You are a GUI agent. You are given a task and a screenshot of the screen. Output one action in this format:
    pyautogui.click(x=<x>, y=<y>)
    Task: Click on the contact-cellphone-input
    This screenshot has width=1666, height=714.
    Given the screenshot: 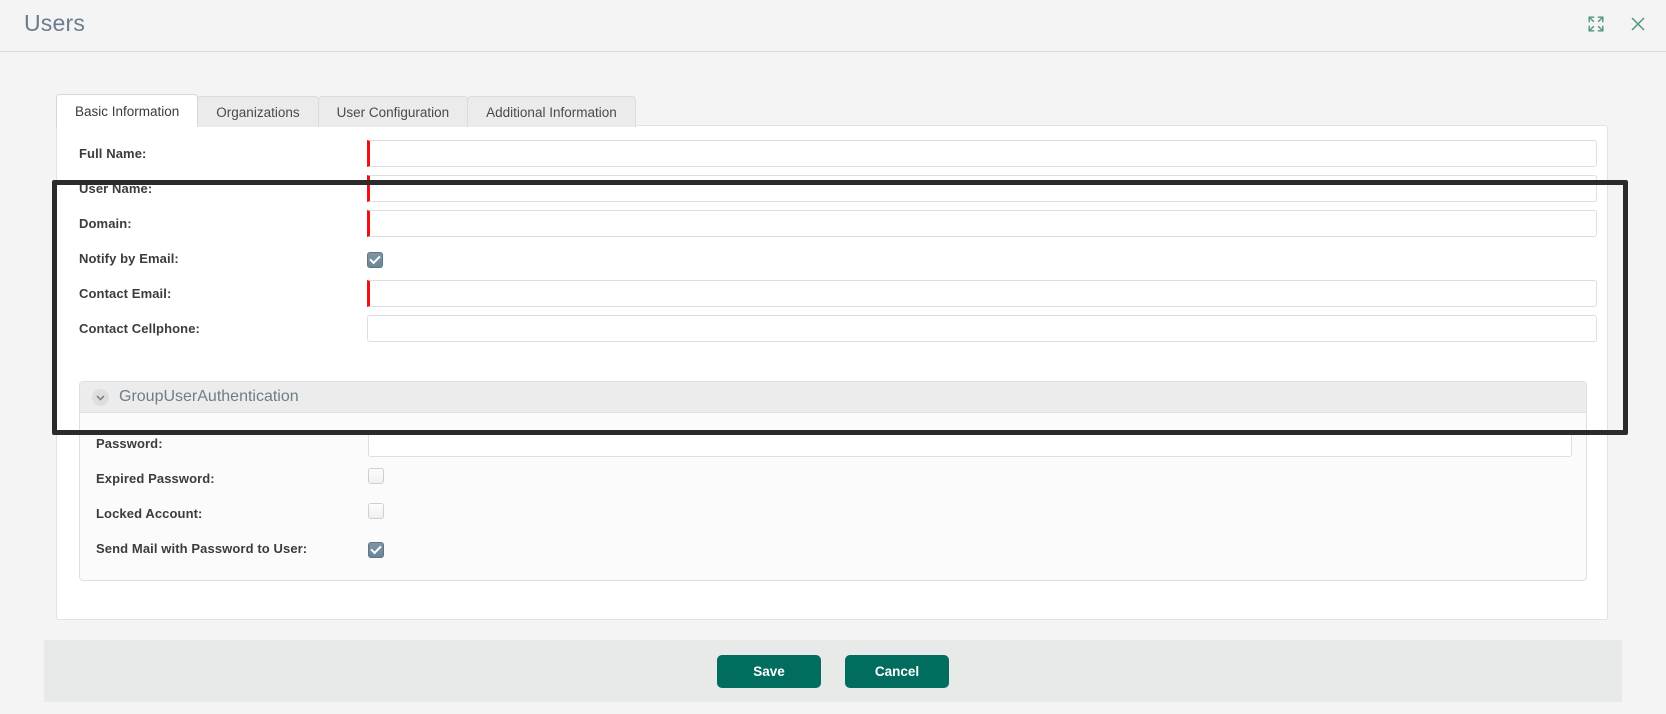 What is the action you would take?
    pyautogui.click(x=982, y=328)
    